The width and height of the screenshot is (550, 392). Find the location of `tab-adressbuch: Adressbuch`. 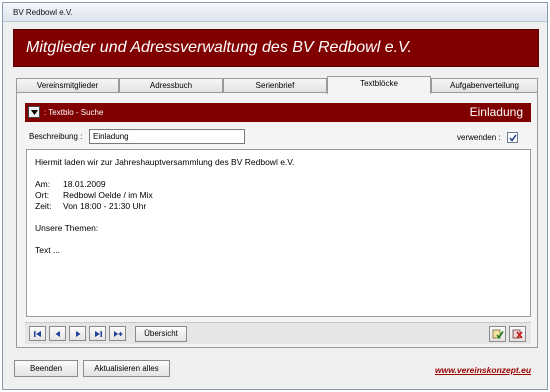

tab-adressbuch: Adressbuch is located at coordinates (171, 85).